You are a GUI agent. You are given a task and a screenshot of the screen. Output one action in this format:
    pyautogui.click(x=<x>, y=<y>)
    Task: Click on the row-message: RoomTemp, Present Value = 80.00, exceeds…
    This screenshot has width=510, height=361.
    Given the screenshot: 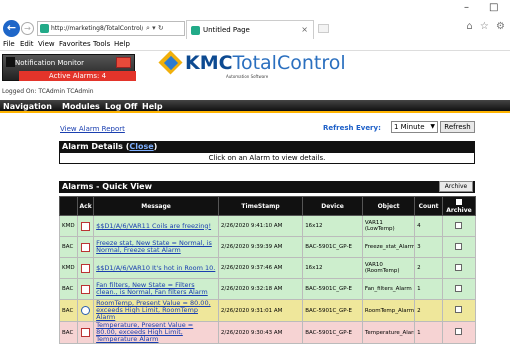 What is the action you would take?
    pyautogui.click(x=156, y=310)
    